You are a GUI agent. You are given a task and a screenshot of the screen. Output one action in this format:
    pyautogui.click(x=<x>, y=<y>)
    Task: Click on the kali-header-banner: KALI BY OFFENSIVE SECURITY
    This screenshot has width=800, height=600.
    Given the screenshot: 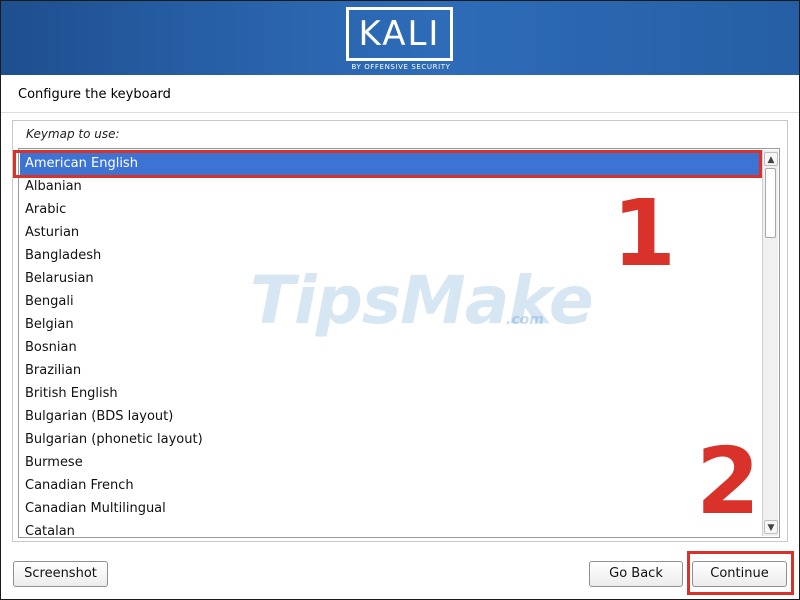 What is the action you would take?
    pyautogui.click(x=400, y=38)
    